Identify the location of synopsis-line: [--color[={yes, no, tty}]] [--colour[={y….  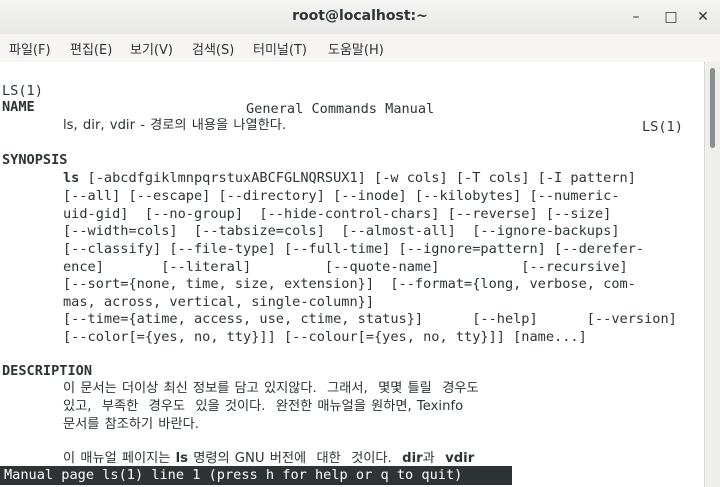
(325, 337).